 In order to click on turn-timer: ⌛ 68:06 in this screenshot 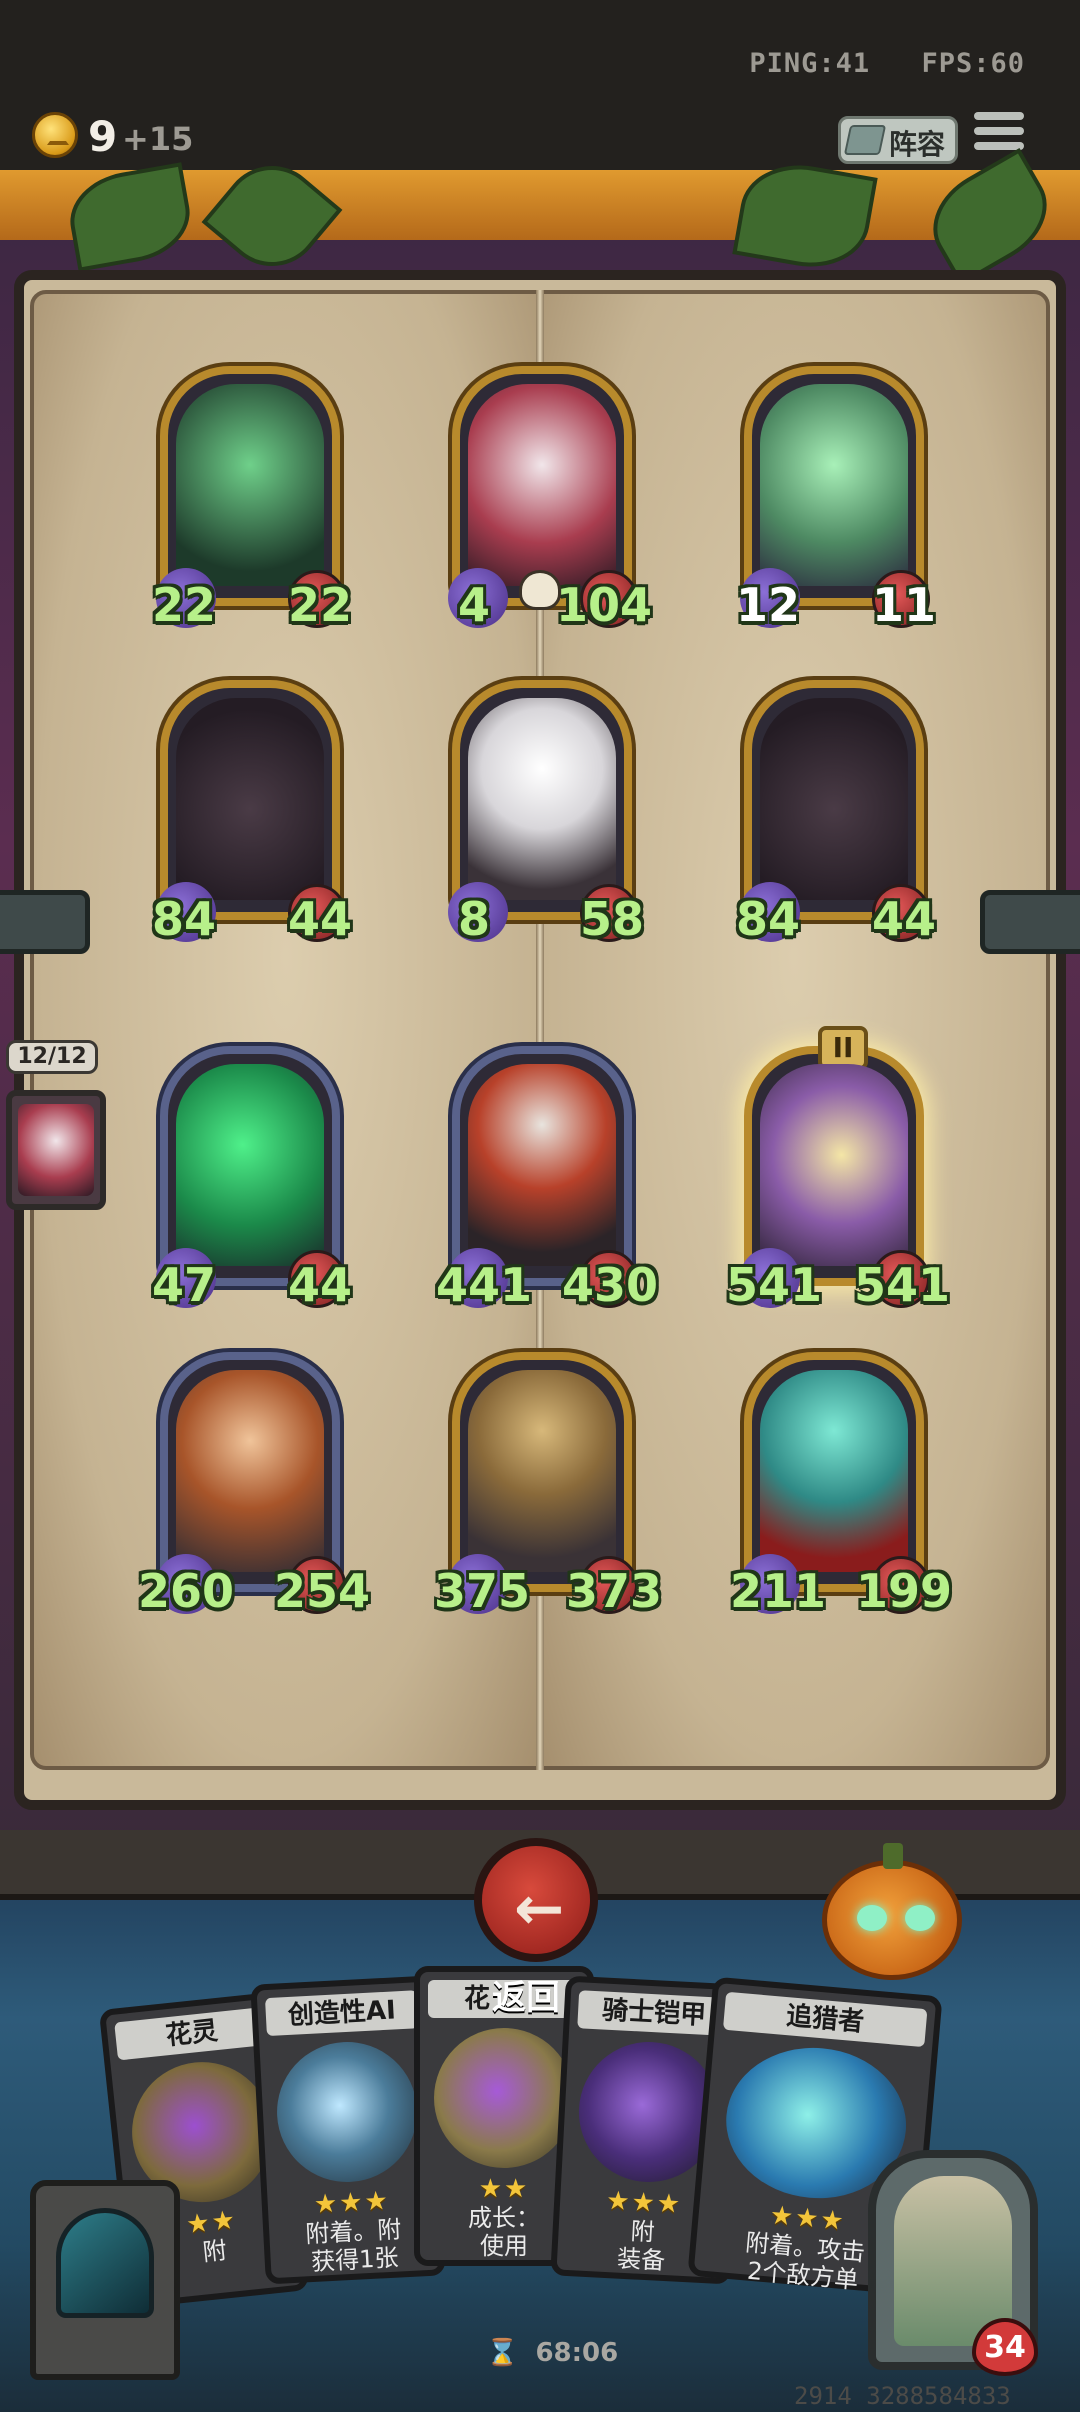, I will do `click(552, 2353)`.